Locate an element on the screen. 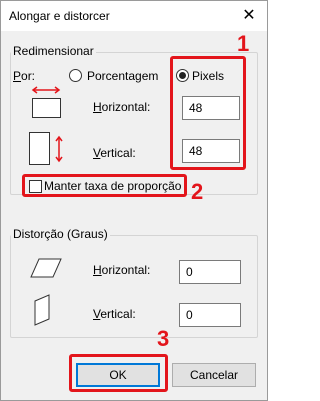 The height and width of the screenshot is (401, 320). close-icon: ✕ is located at coordinates (249, 16).